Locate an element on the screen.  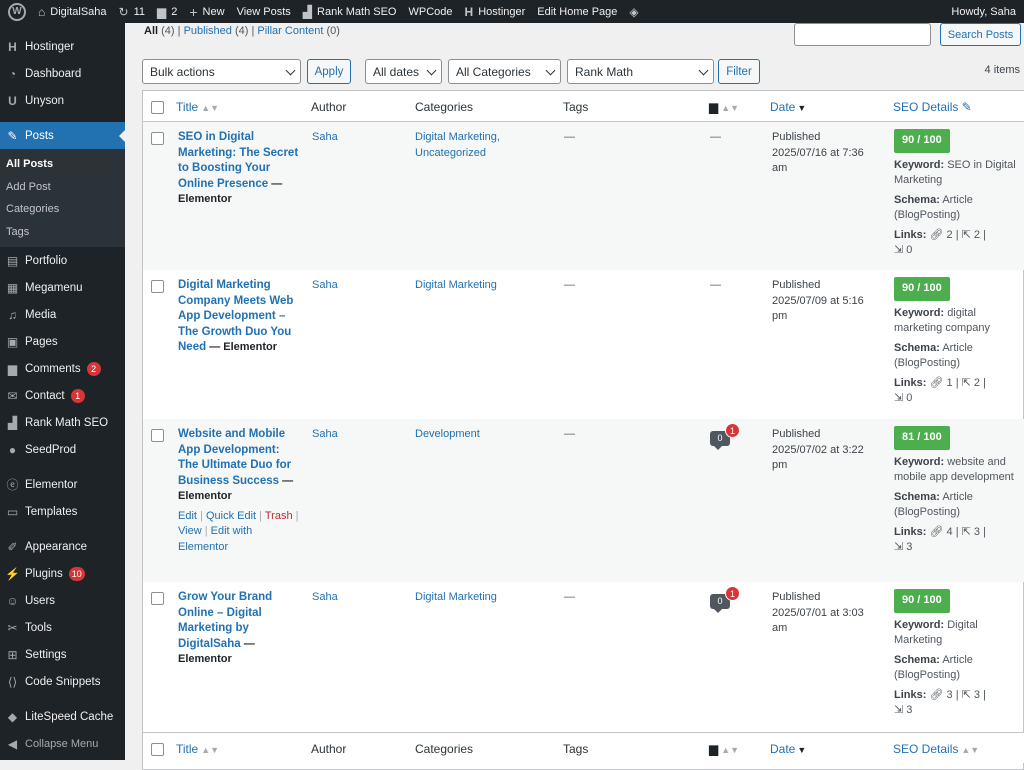
sidebar-item-dashboard: ◔ Dashboard is located at coordinates (62, 73).